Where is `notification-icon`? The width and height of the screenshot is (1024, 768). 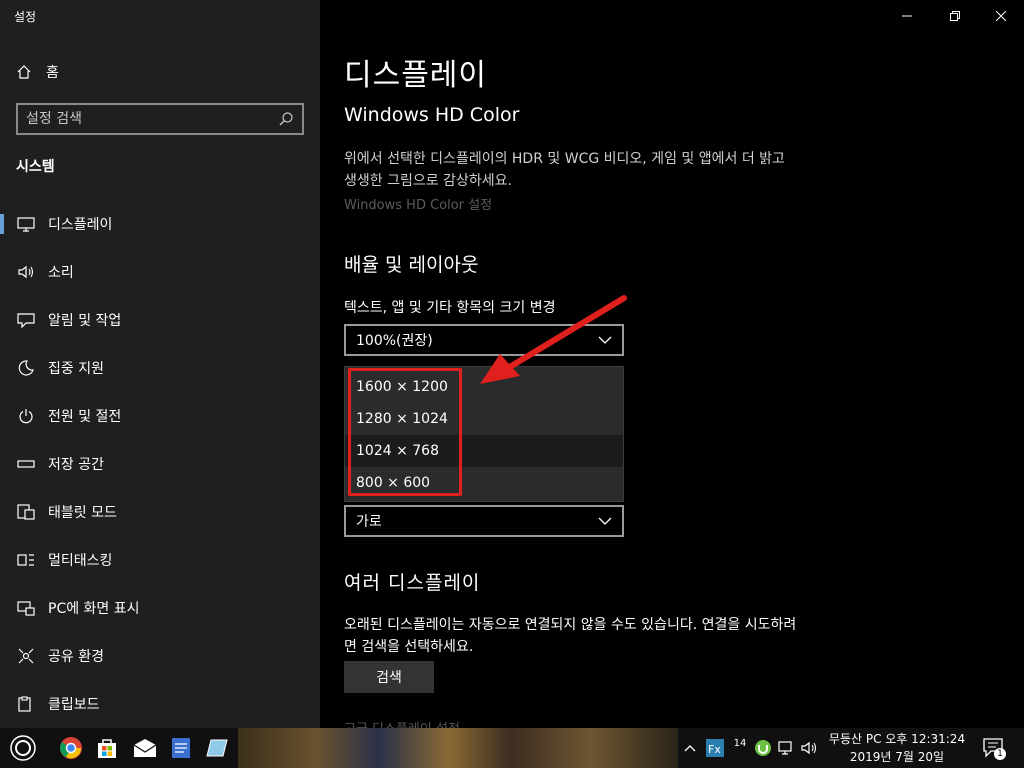 notification-icon is located at coordinates (26, 320).